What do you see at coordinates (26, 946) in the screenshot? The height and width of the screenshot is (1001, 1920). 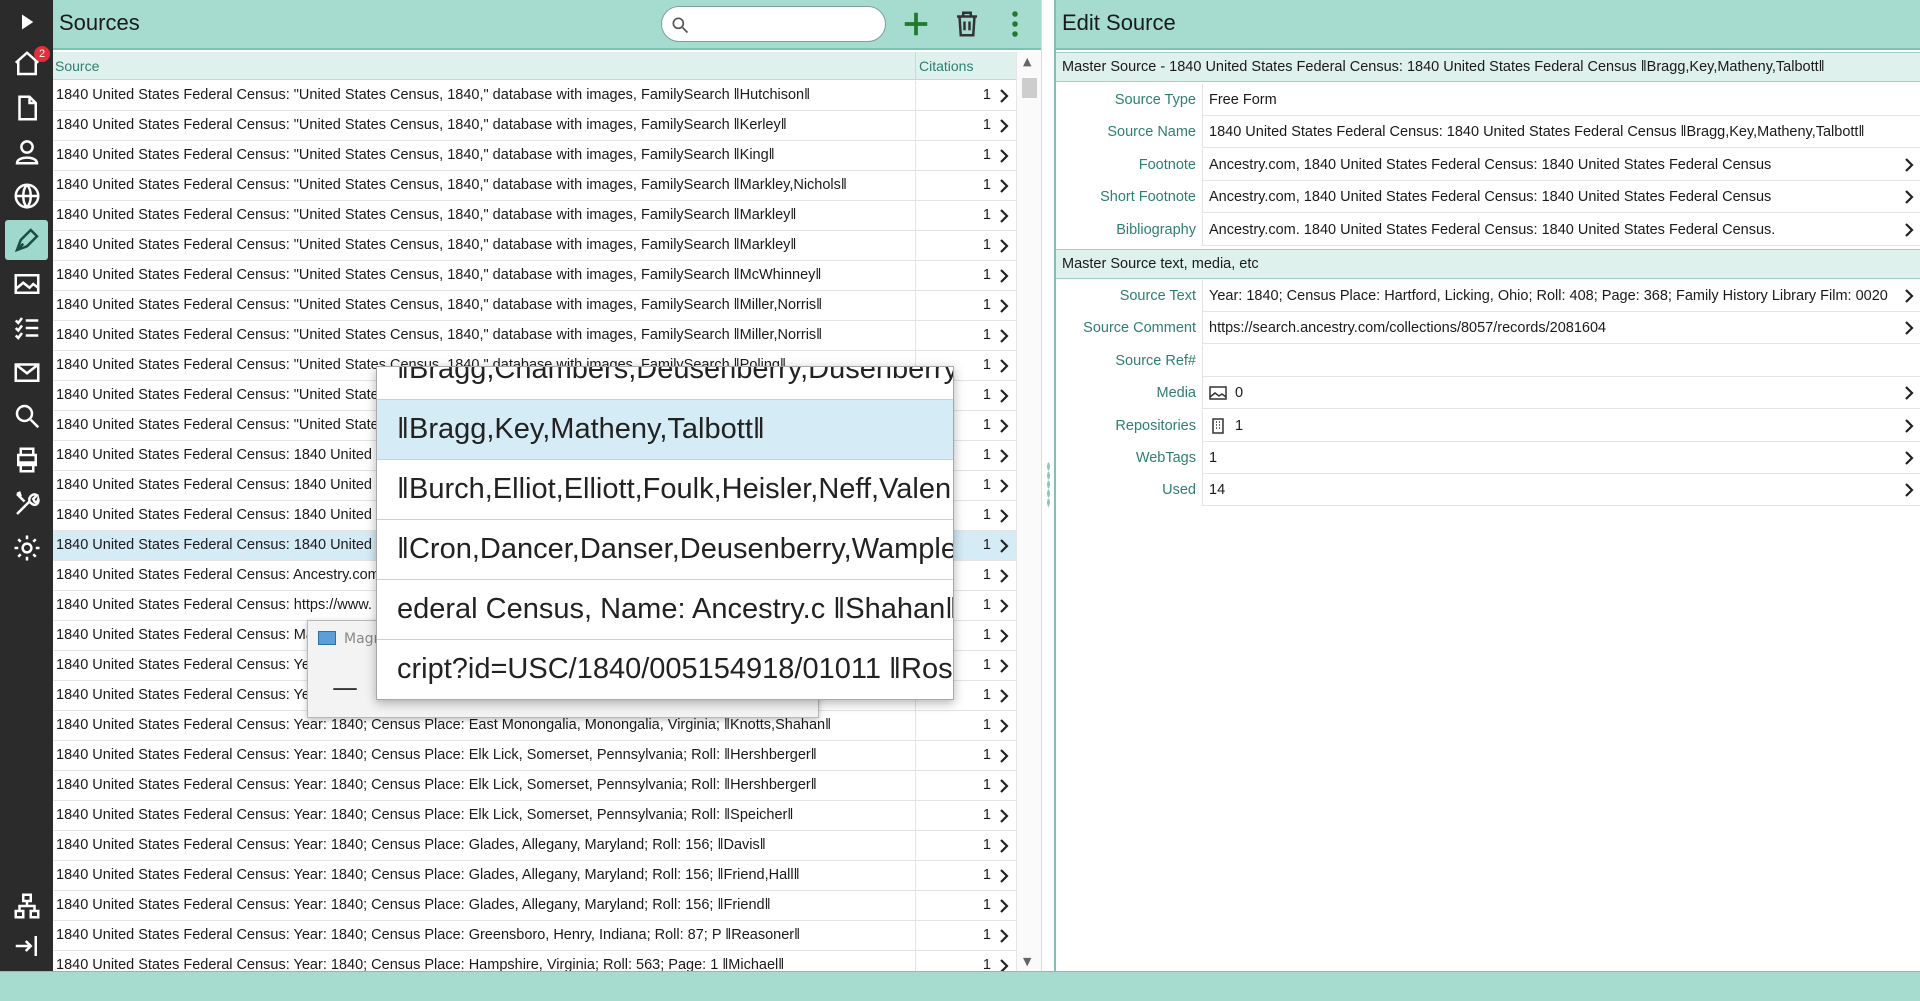 I see `logout-icon` at bounding box center [26, 946].